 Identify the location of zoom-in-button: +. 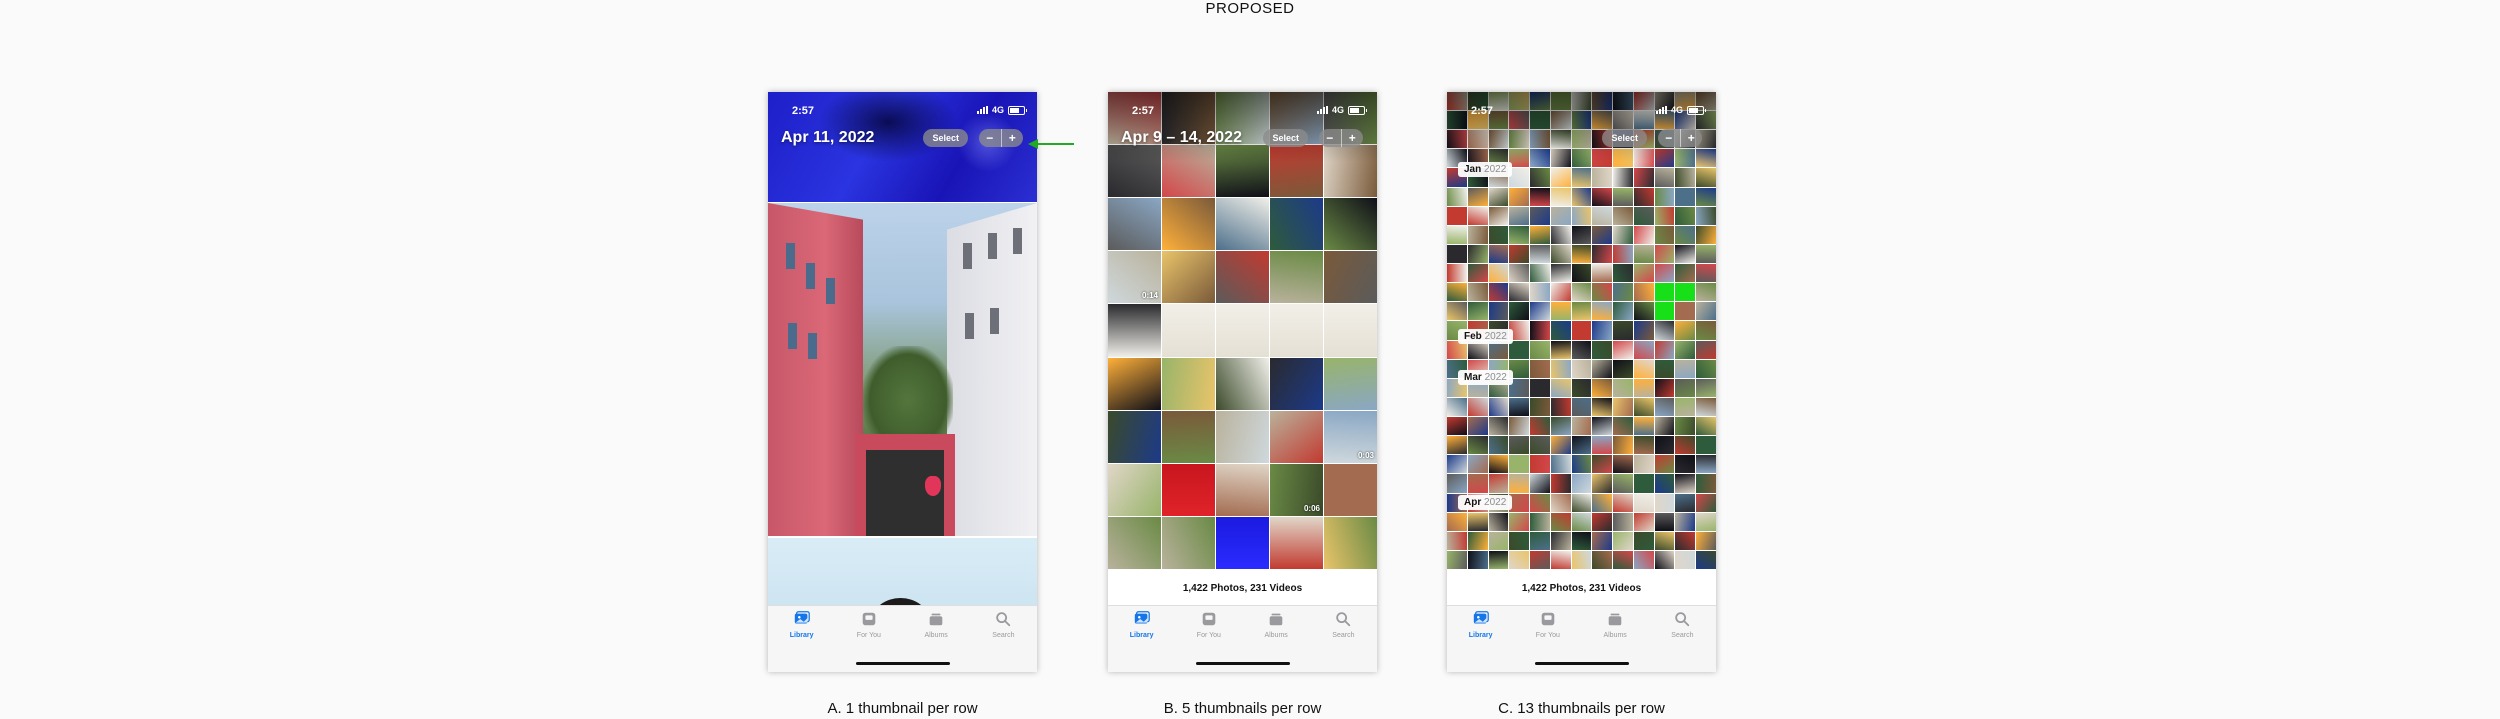
(1012, 138).